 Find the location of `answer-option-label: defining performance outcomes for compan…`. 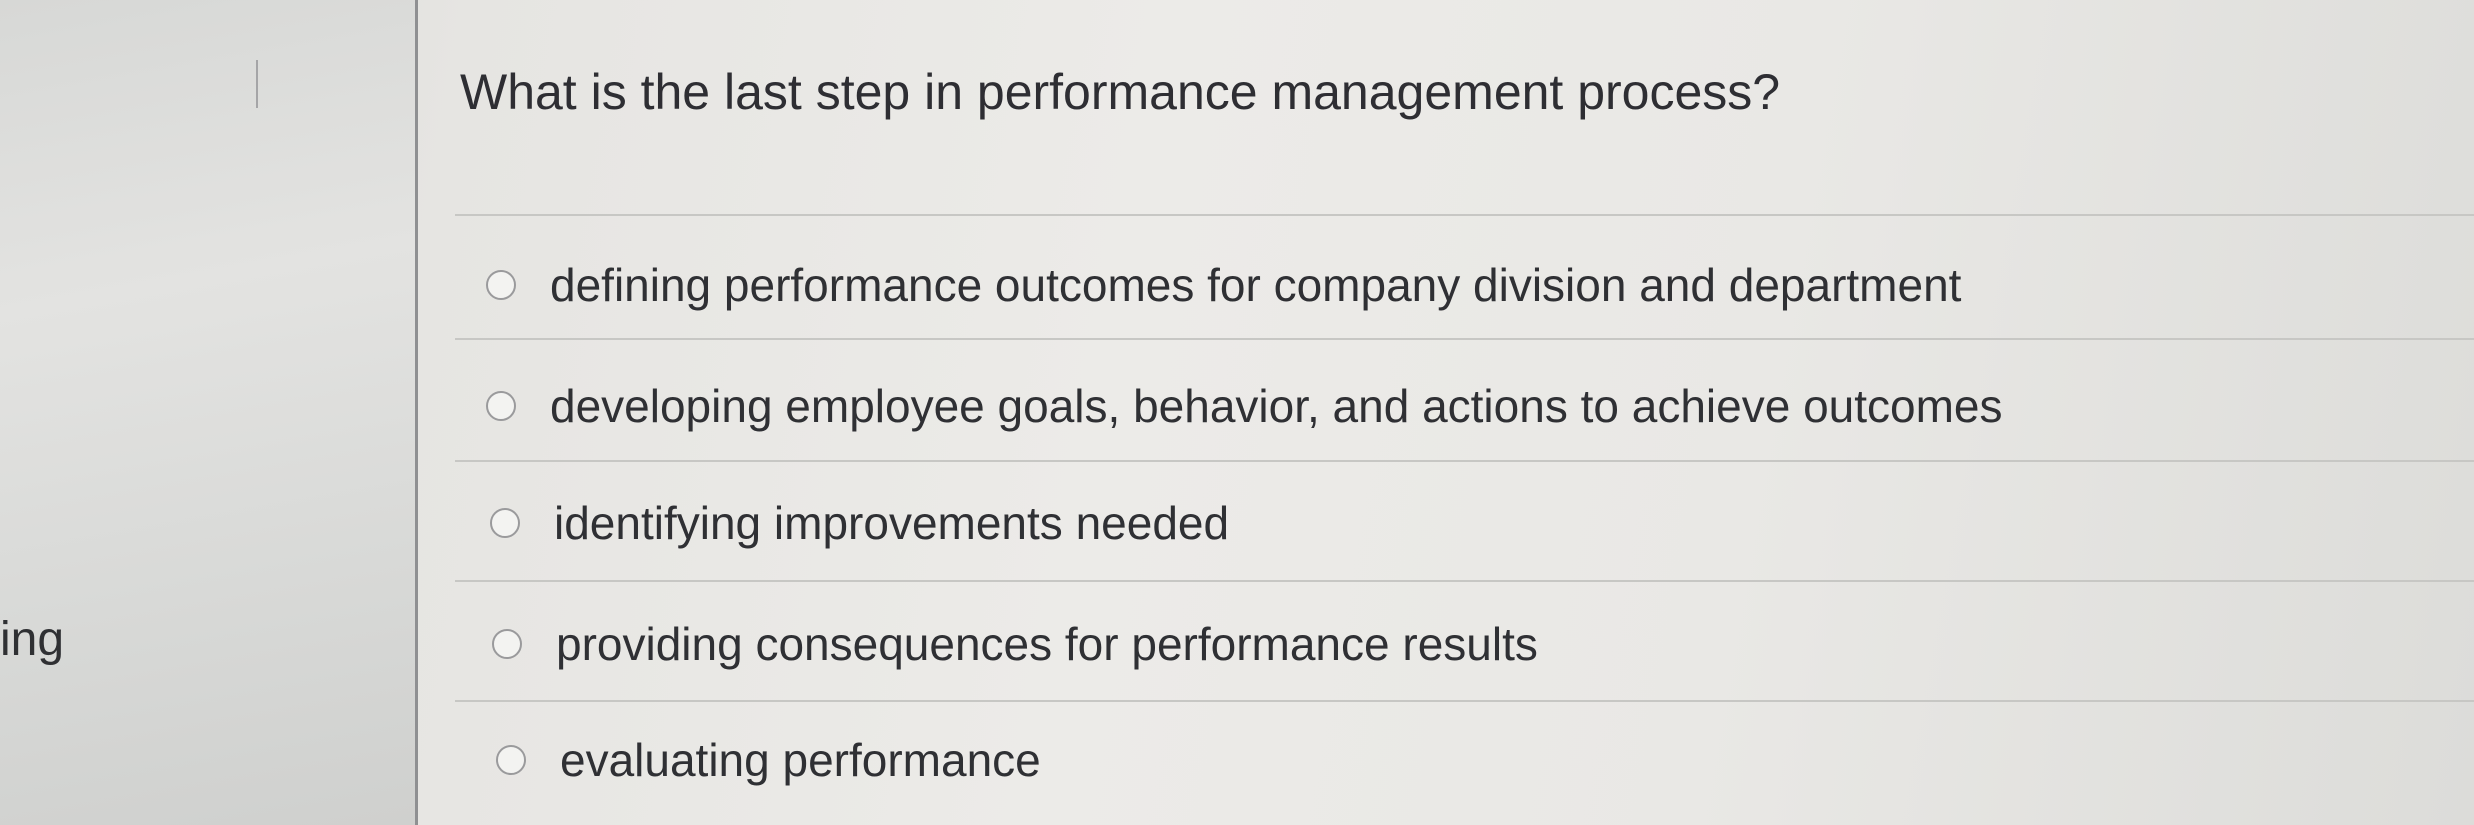

answer-option-label: defining performance outcomes for compan… is located at coordinates (1256, 285).